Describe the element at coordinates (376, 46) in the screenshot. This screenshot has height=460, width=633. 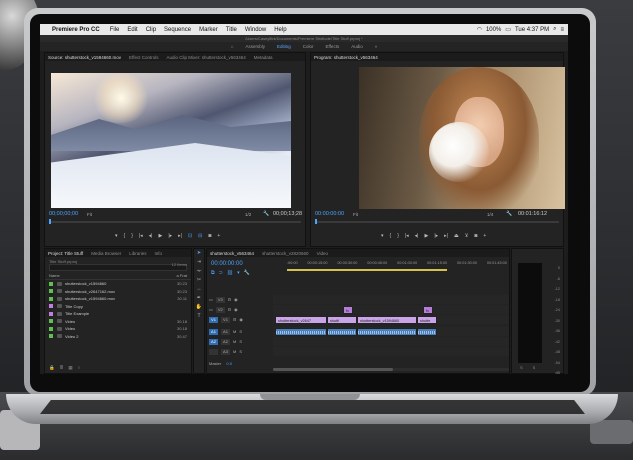
I see `more-workspaces-icon: »` at that location.